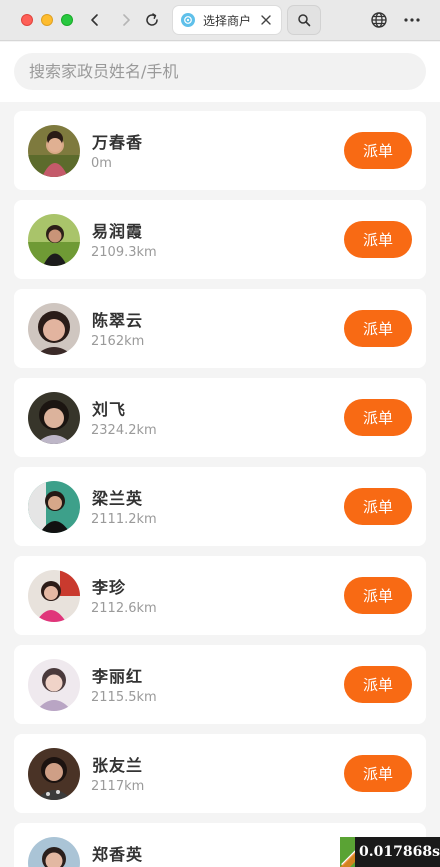 This screenshot has height=867, width=440. I want to click on list-item: 张友兰 2117km 派单, so click(220, 773).